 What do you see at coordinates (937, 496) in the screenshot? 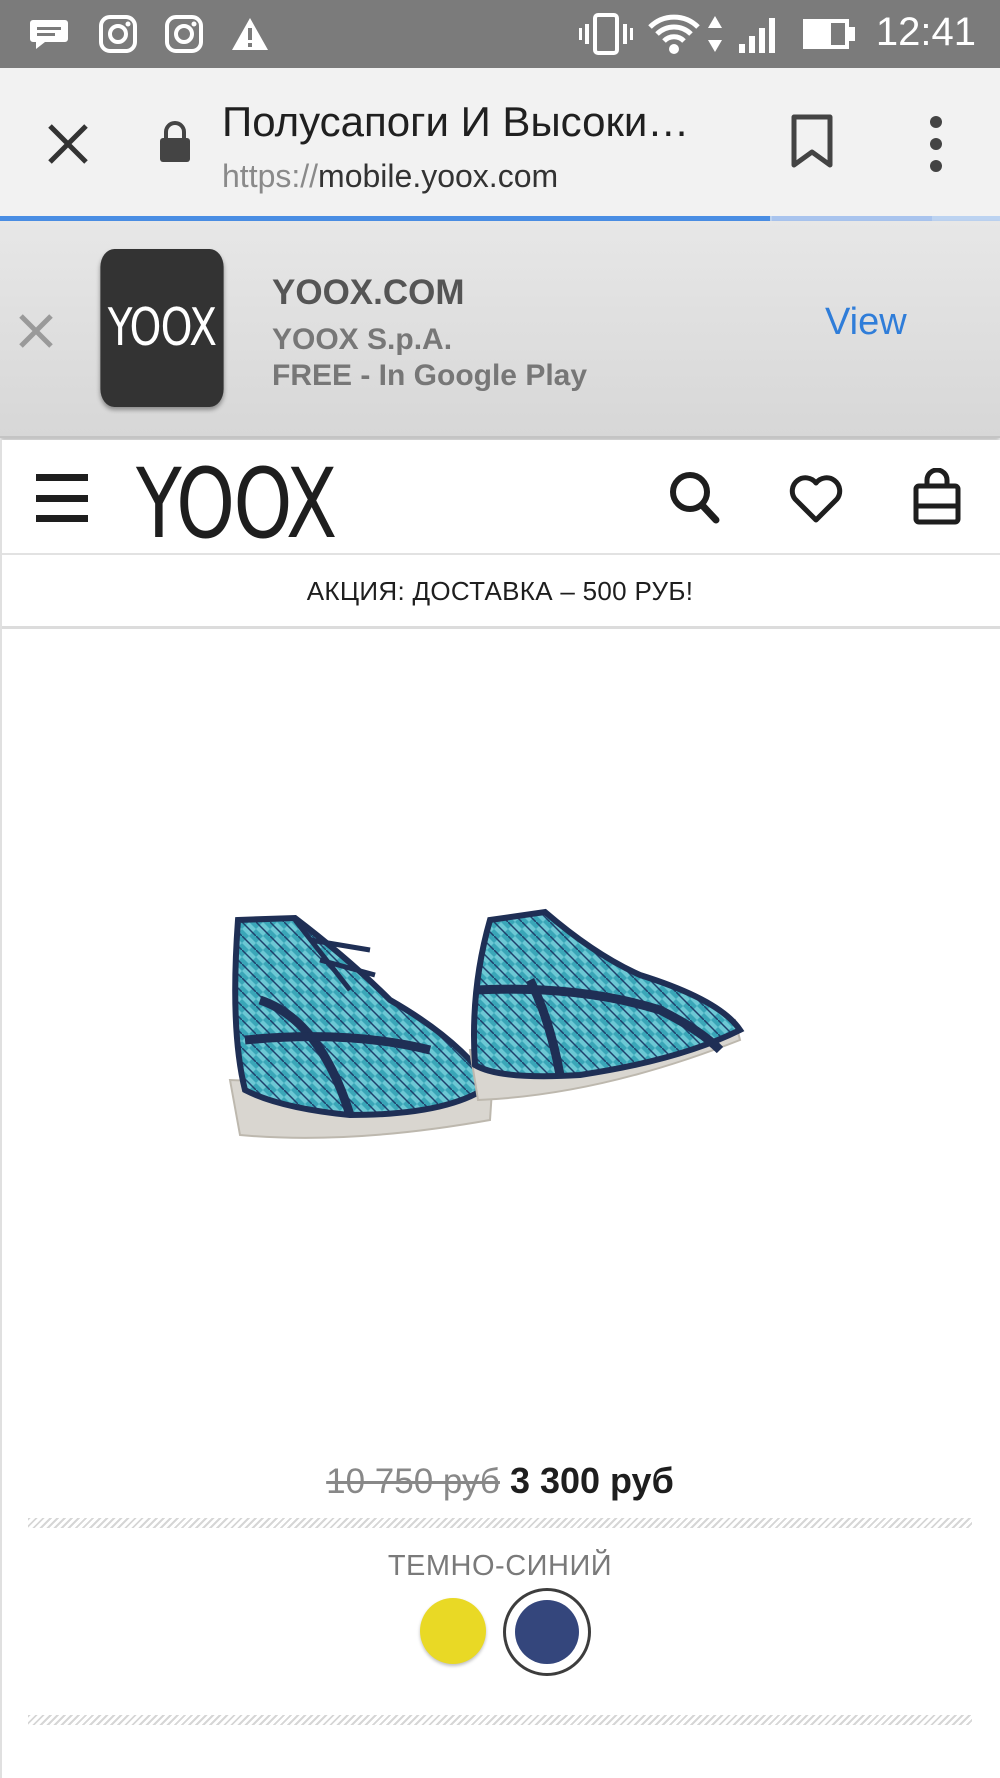
I see `shopping-bag-icon` at bounding box center [937, 496].